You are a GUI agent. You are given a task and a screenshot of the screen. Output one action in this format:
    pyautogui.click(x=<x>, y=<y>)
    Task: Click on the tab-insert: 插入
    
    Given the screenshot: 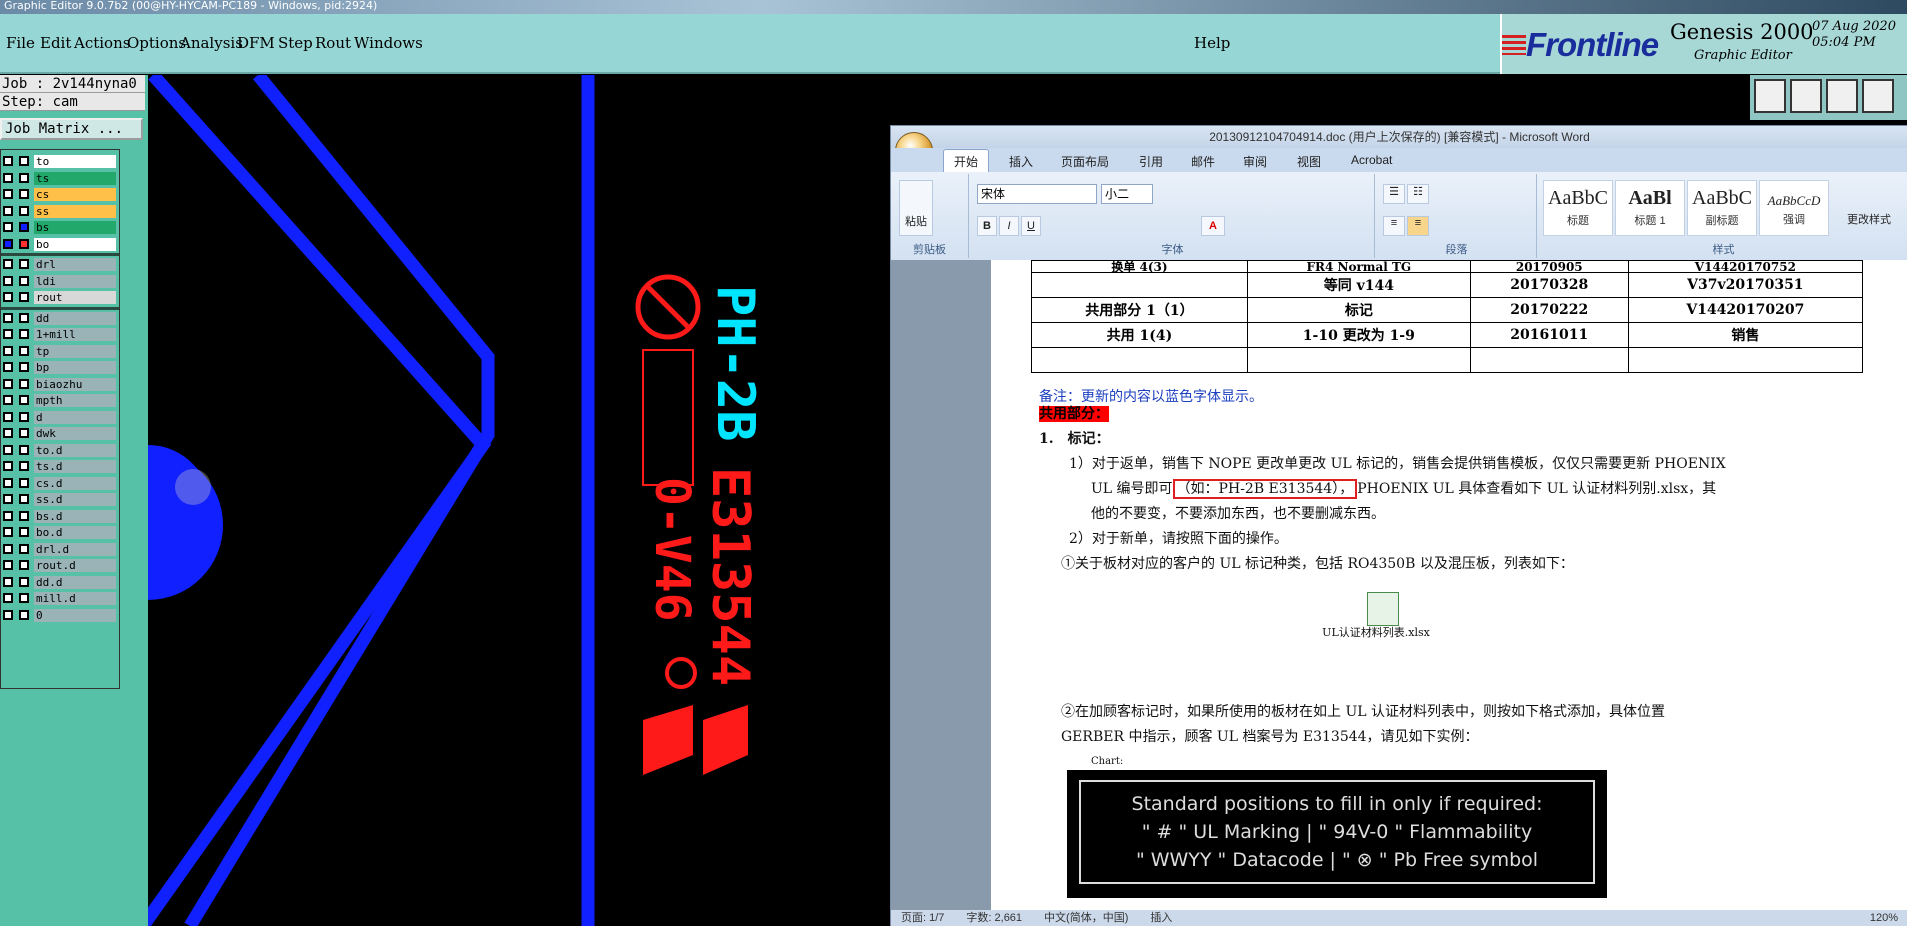 What is the action you would take?
    pyautogui.click(x=1021, y=161)
    